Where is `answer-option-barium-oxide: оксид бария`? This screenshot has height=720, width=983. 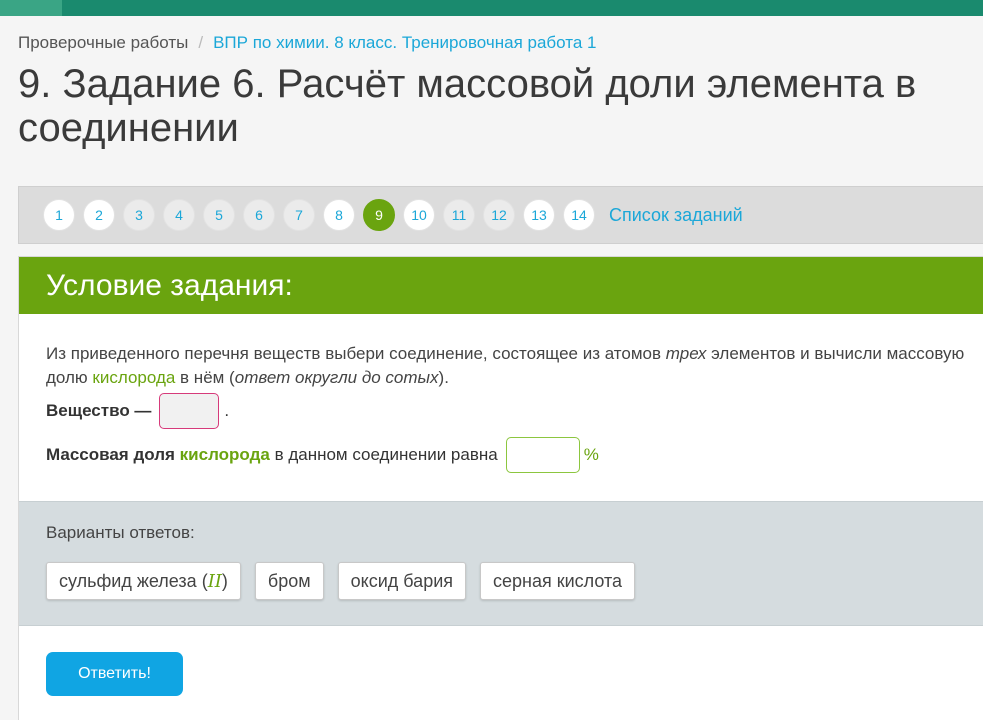
answer-option-barium-oxide: оксид бария is located at coordinates (402, 581).